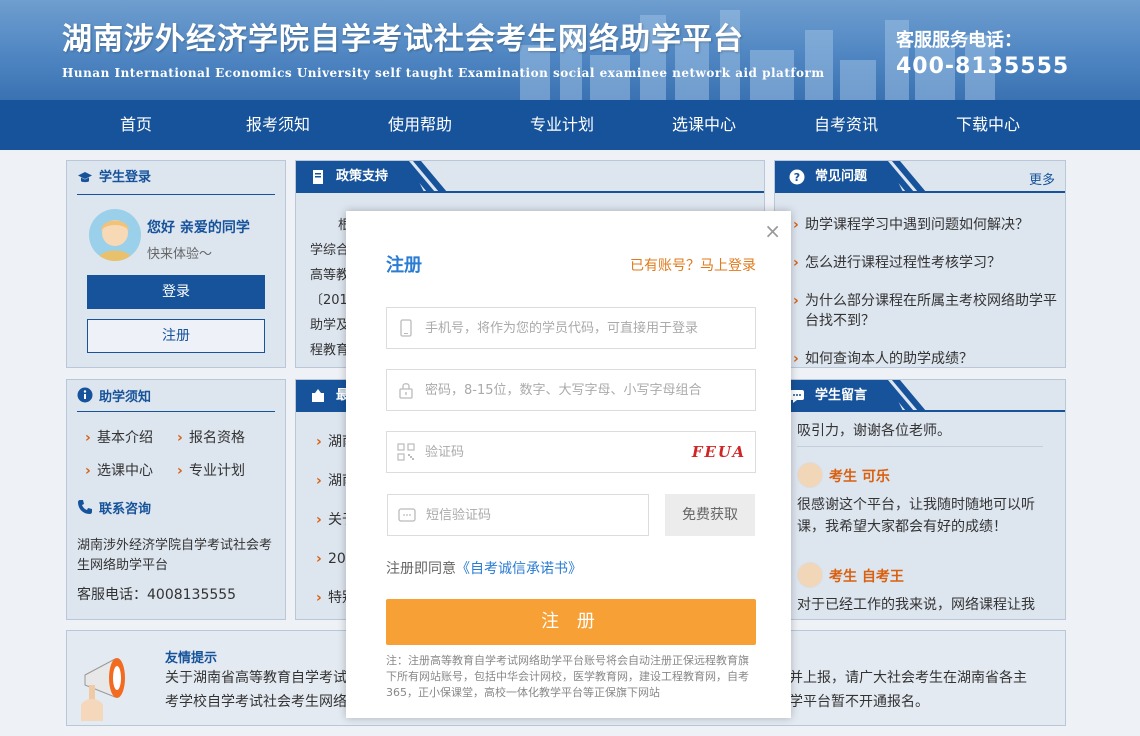 The height and width of the screenshot is (736, 1140). What do you see at coordinates (866, 577) in the screenshot?
I see `message-author: 考生 自考王` at bounding box center [866, 577].